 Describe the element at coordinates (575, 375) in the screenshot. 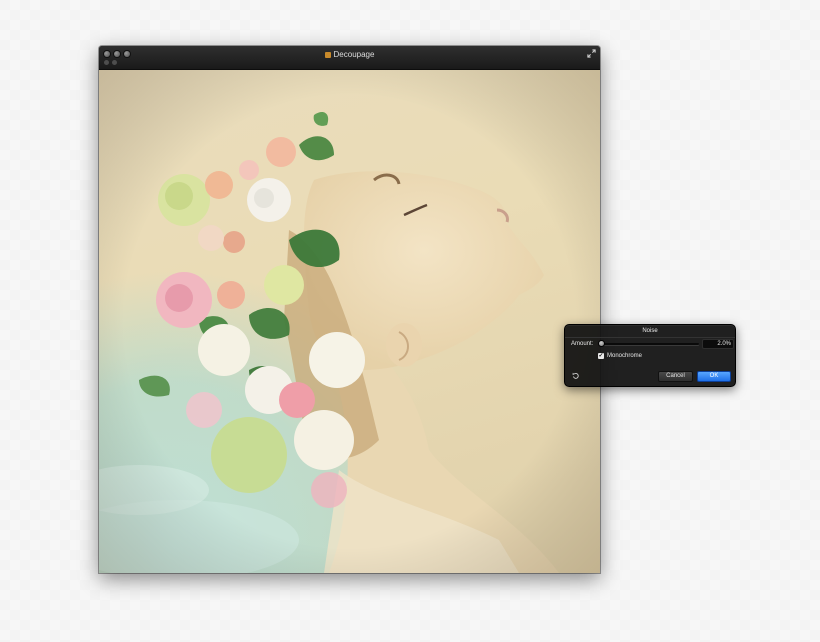

I see `reset-icon` at that location.